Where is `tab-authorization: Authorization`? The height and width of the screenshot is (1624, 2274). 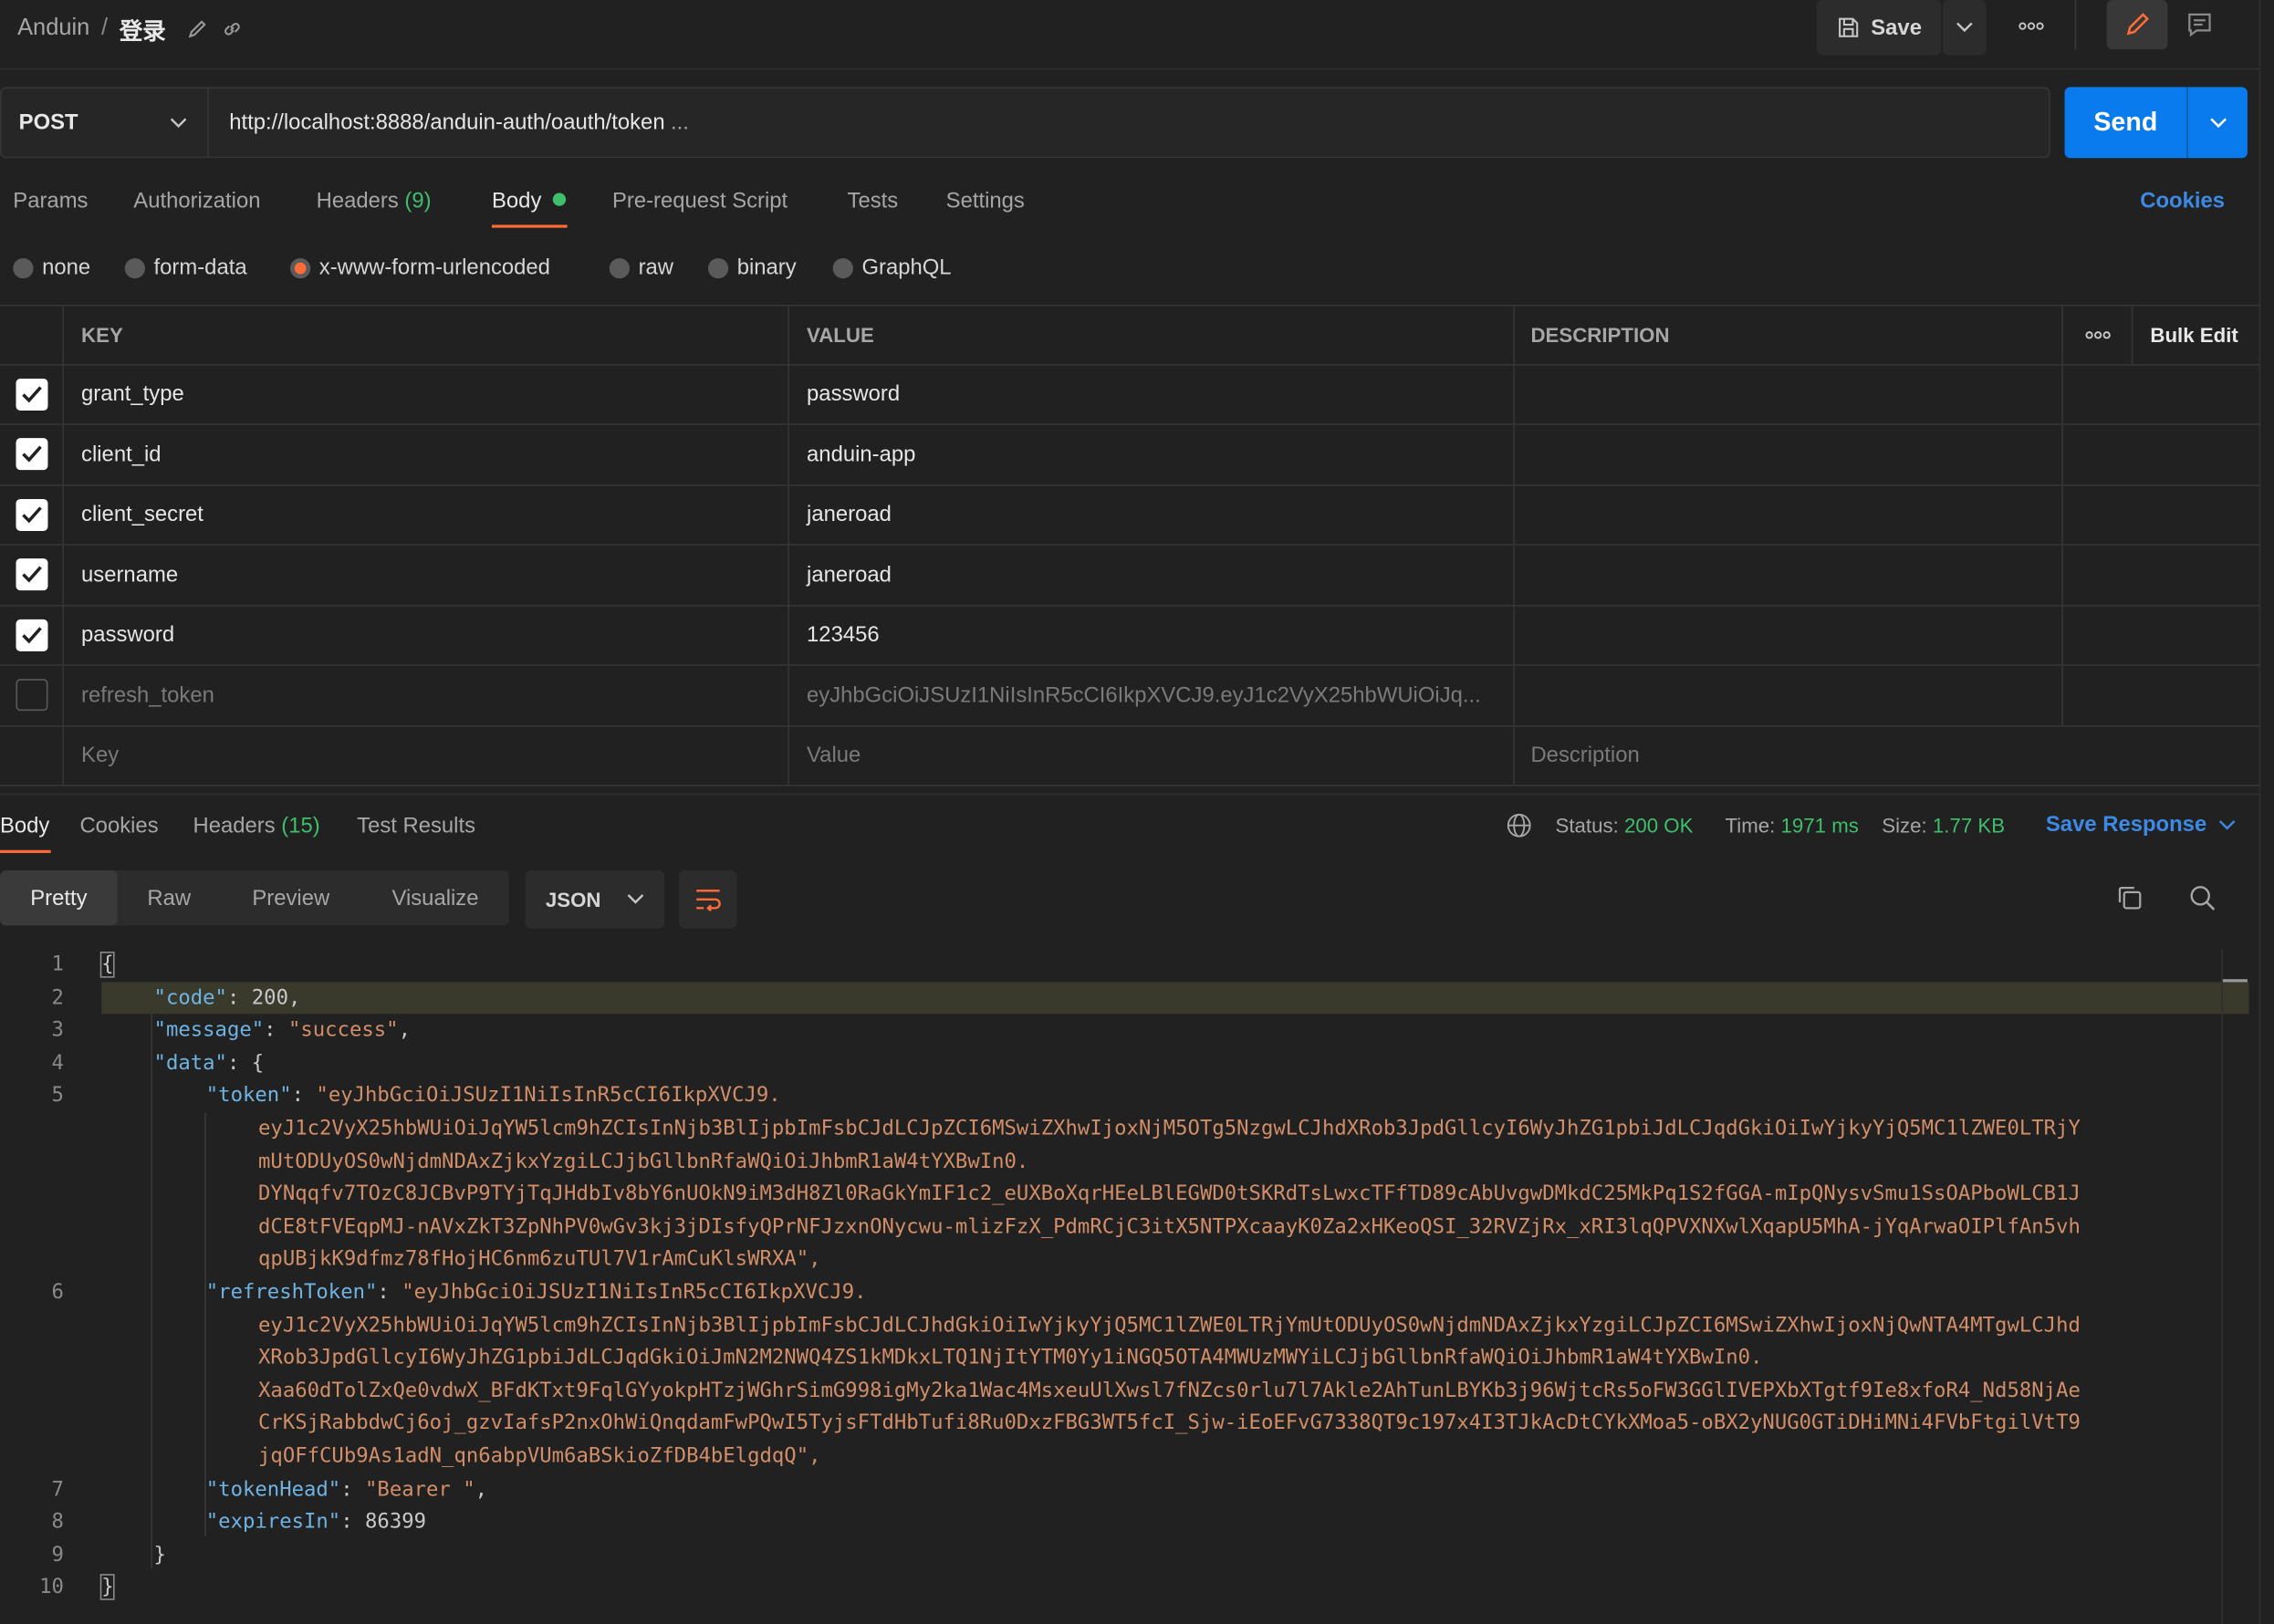
tab-authorization: Authorization is located at coordinates (196, 201).